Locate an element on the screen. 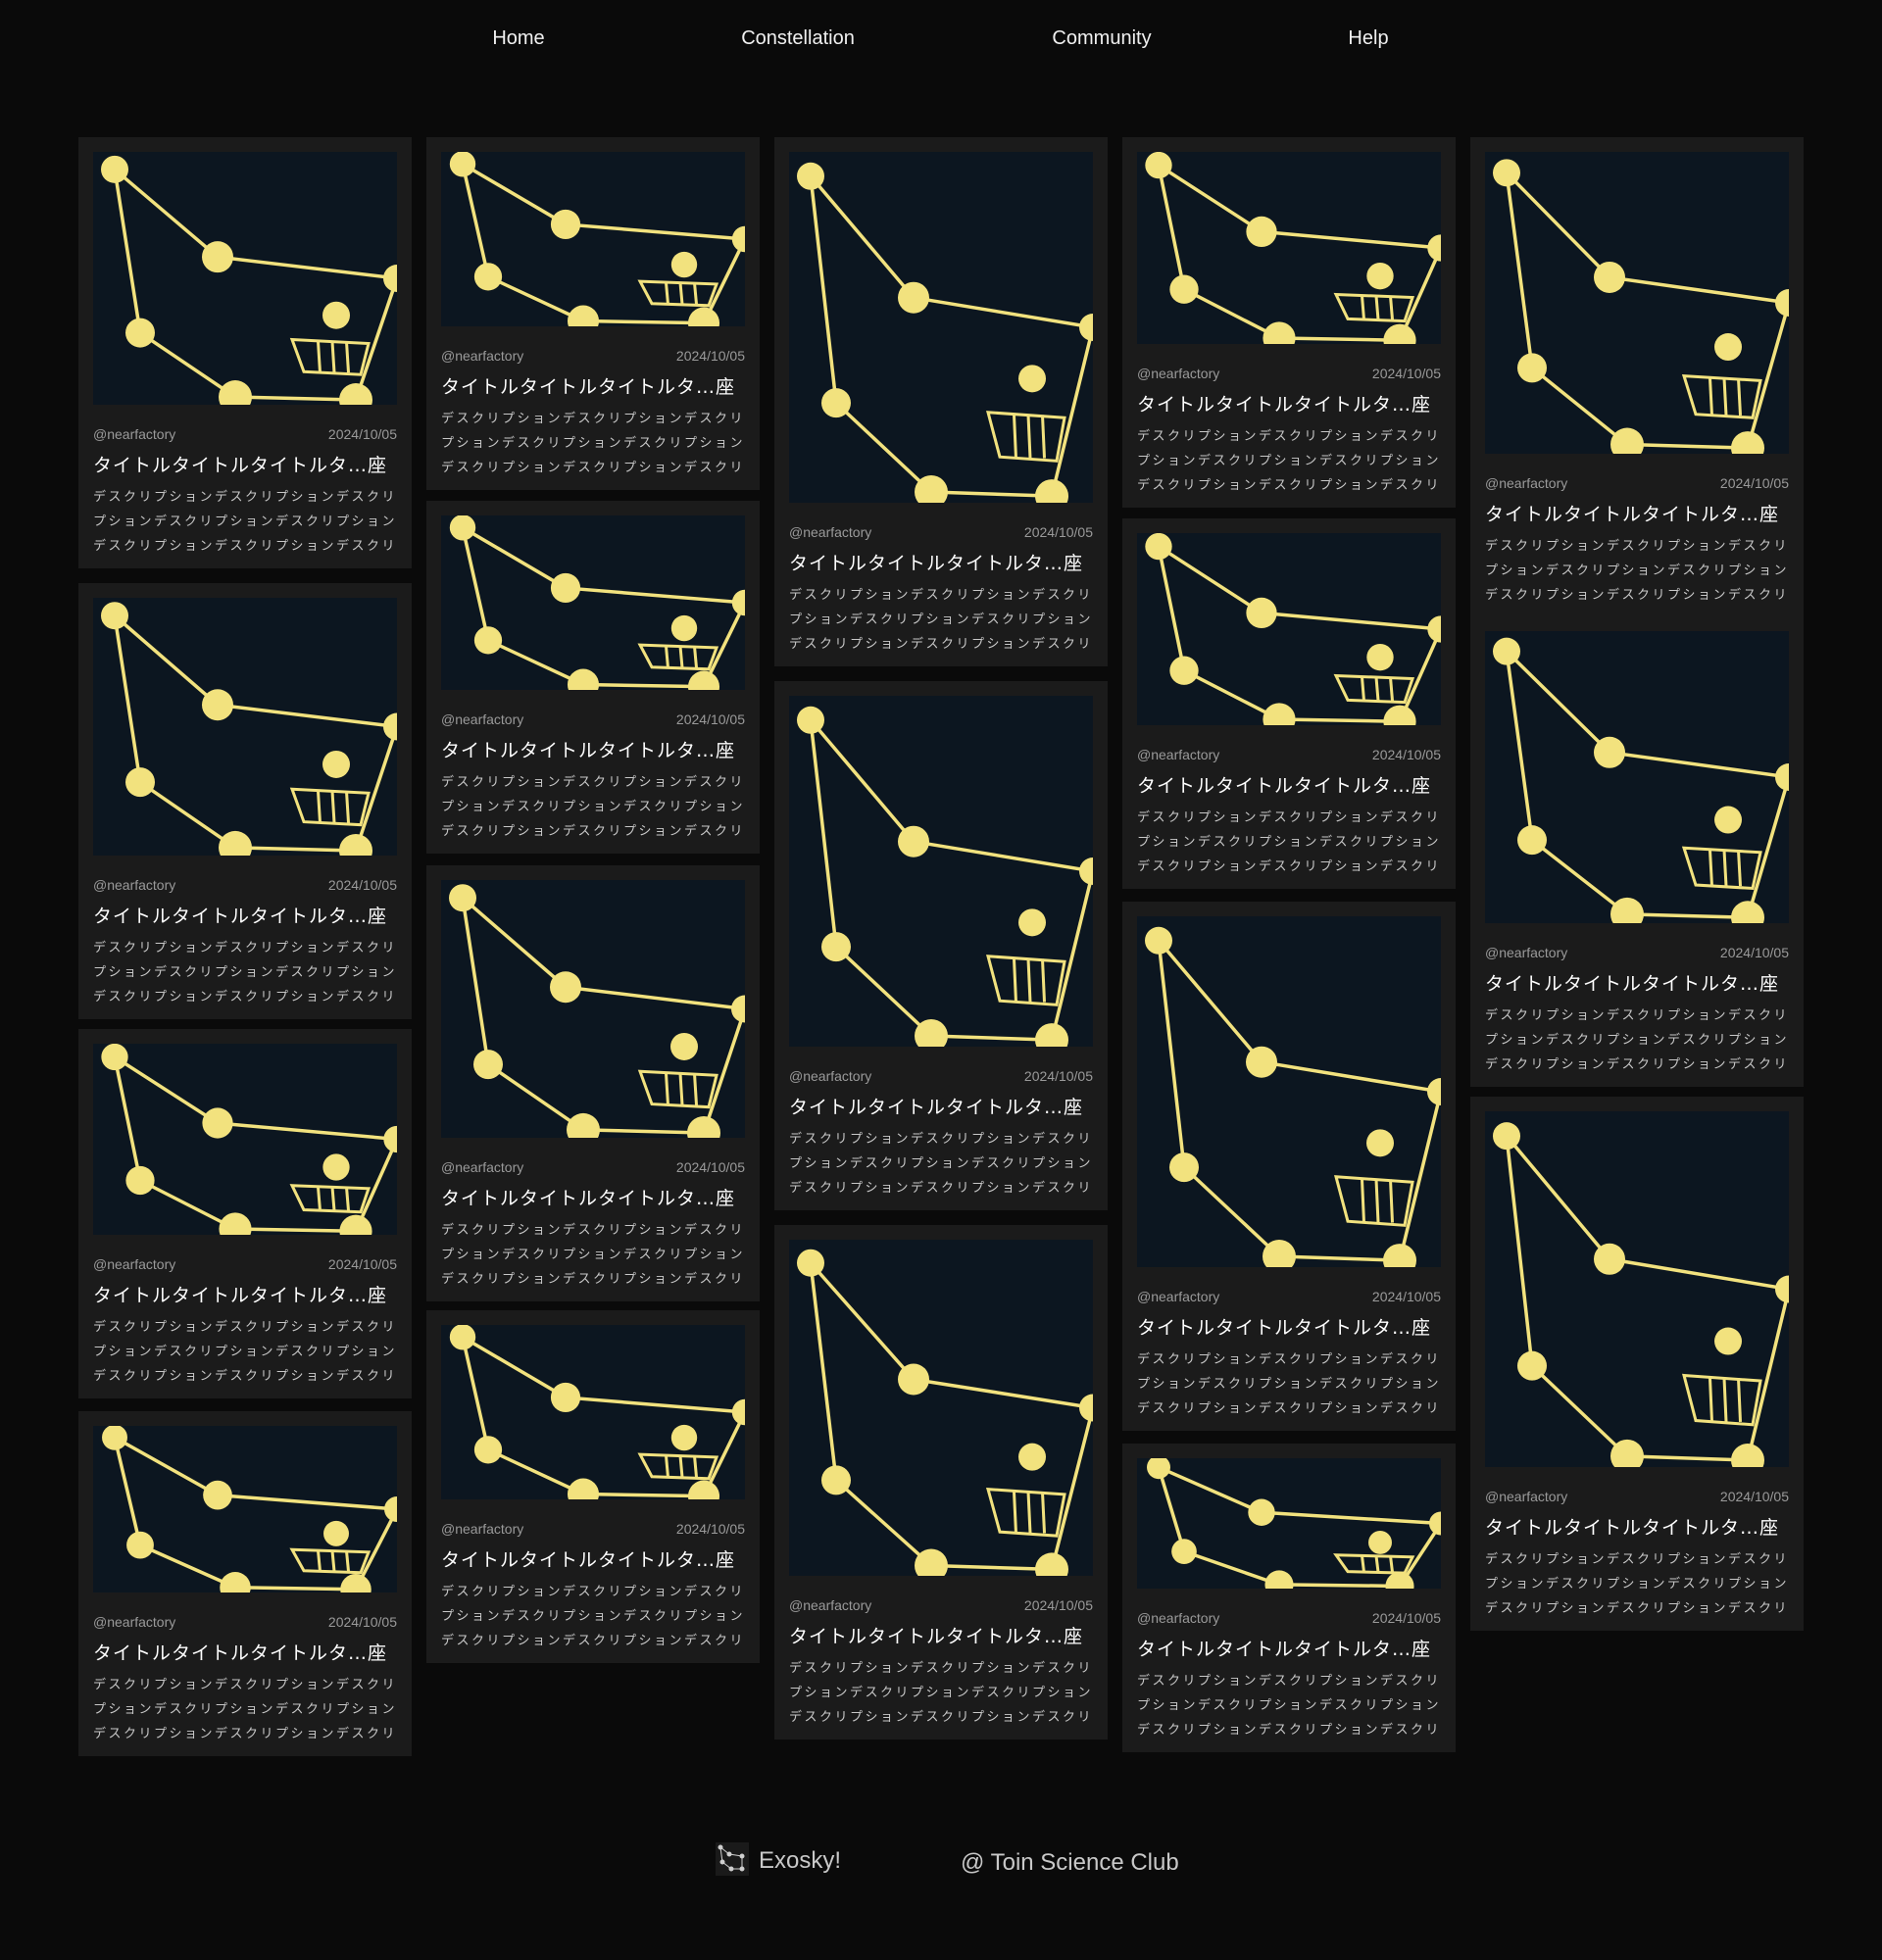 Image resolution: width=1882 pixels, height=1960 pixels. footer-brand: Exosky! is located at coordinates (779, 1861).